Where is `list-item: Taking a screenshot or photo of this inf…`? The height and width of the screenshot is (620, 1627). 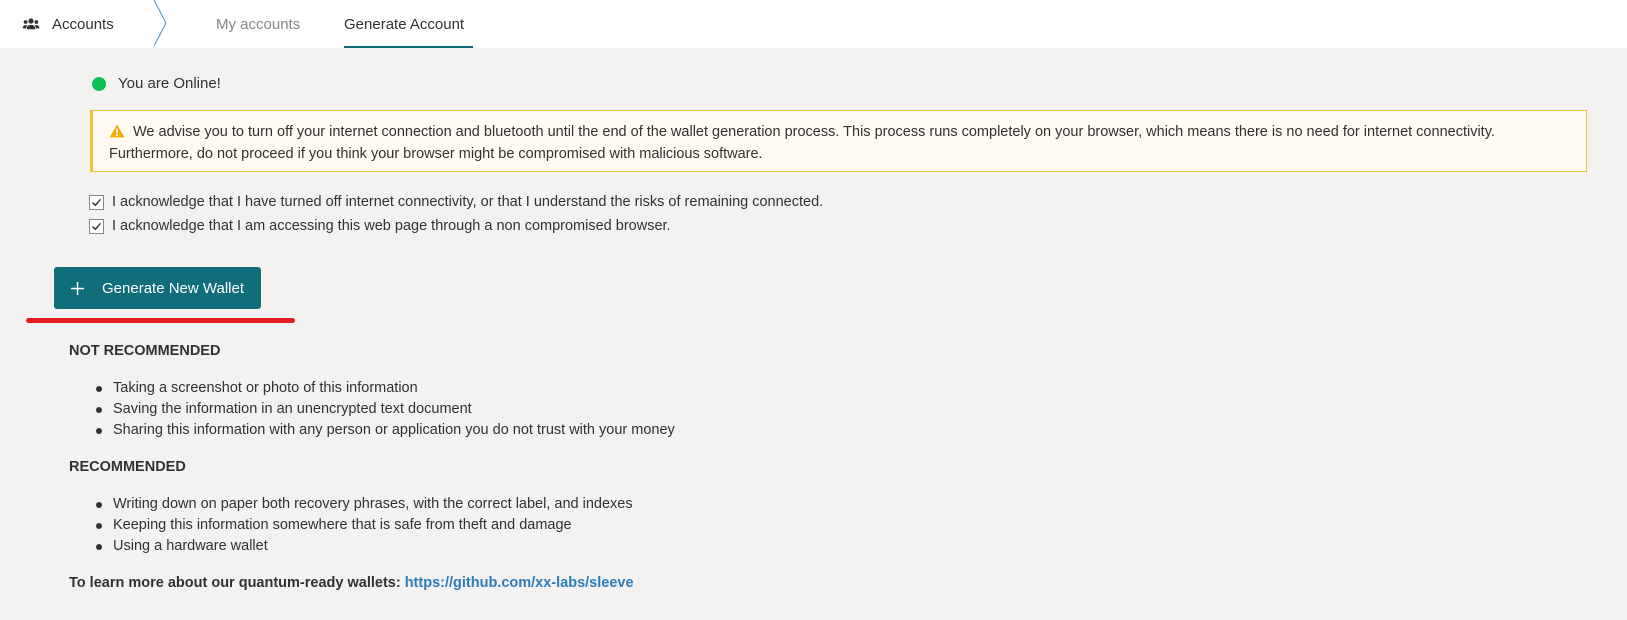 list-item: Taking a screenshot or photo of this inf… is located at coordinates (385, 388).